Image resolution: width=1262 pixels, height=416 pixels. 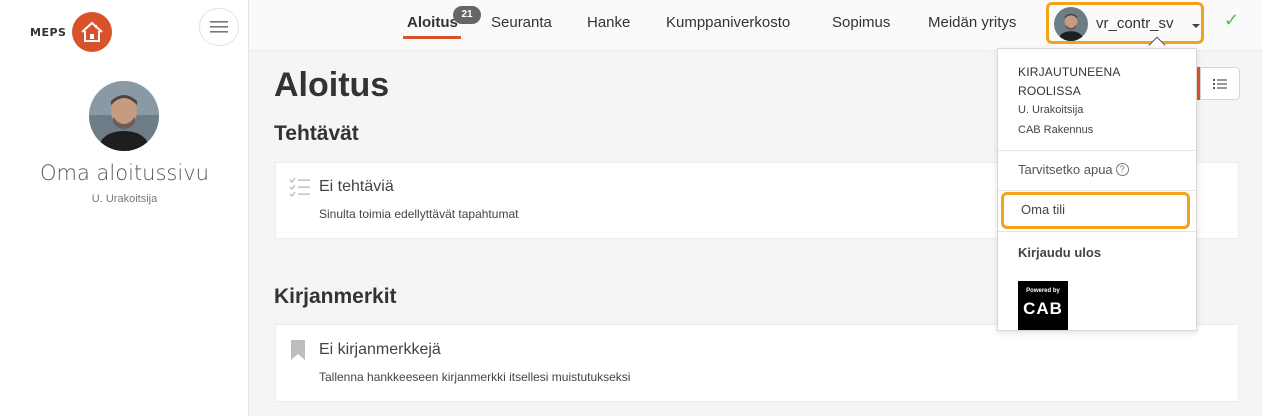 I want to click on account-menu-item: Oma tili, so click(x=1095, y=210).